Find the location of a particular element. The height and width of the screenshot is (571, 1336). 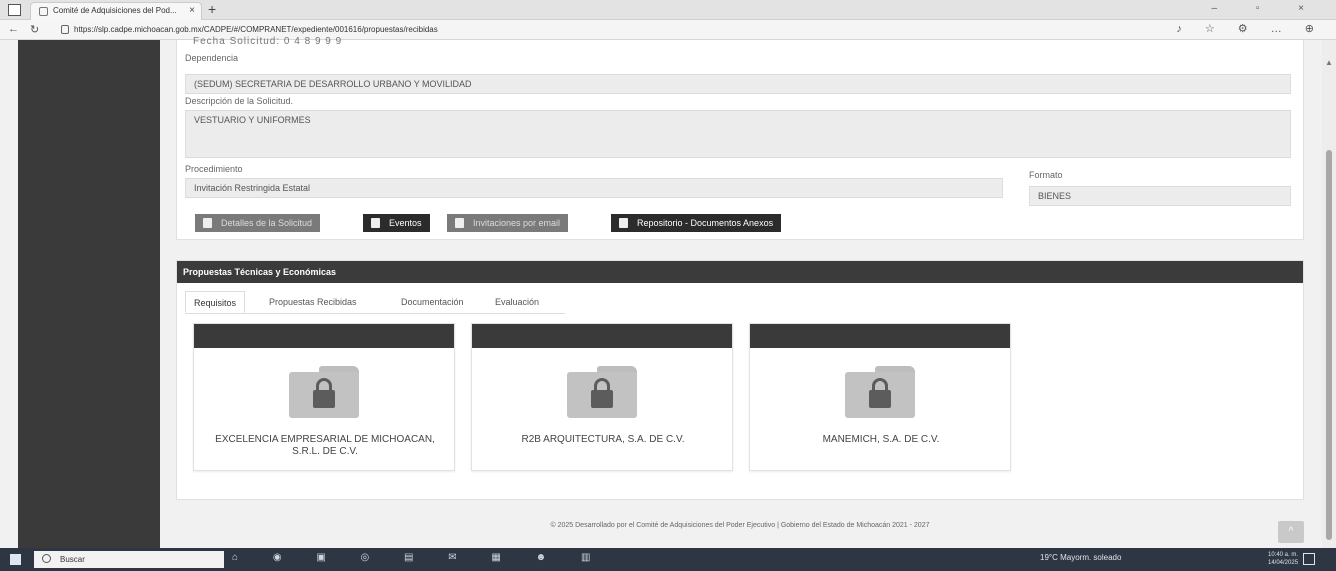

detalles-solicitud-button: Detalles de la Solicitud is located at coordinates (258, 223).